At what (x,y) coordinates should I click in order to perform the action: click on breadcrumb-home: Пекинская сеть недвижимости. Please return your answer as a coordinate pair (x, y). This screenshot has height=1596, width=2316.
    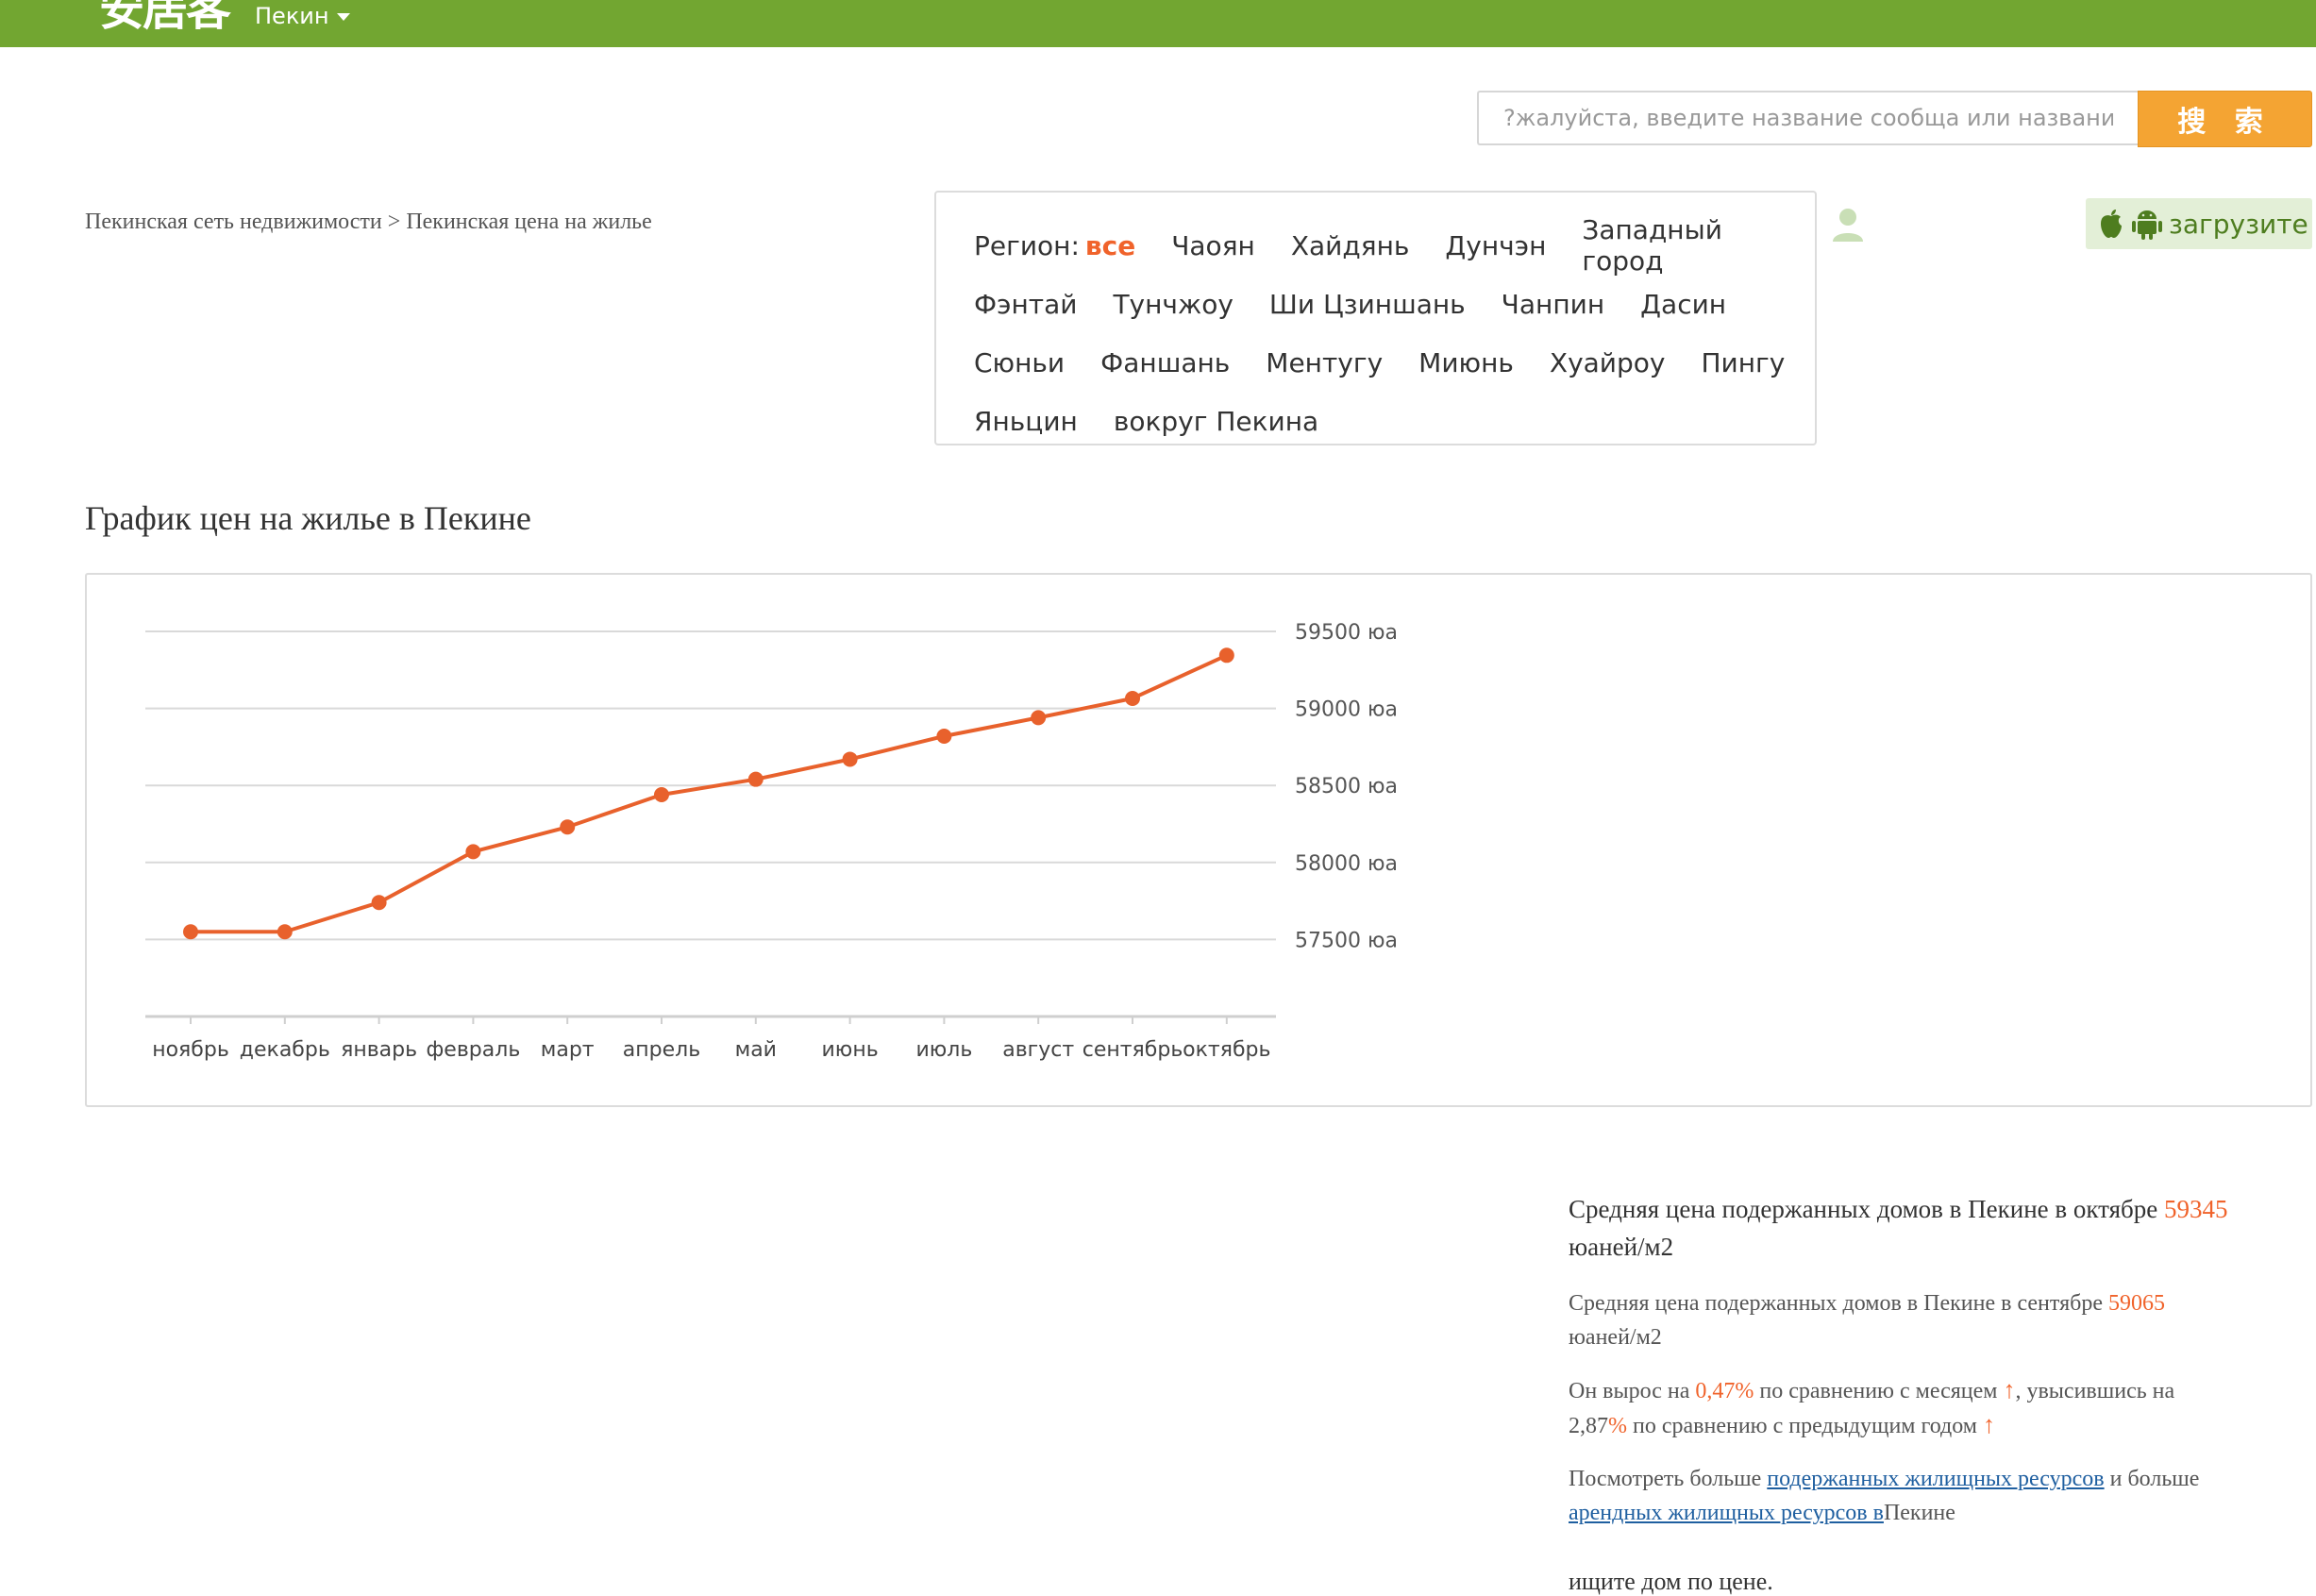
    Looking at the image, I should click on (233, 222).